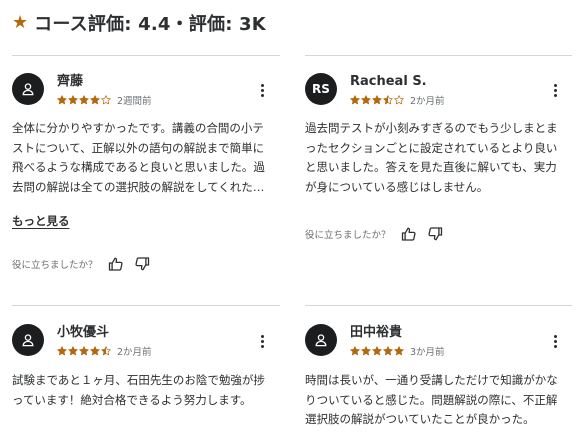 This screenshot has height=442, width=579. I want to click on reviewer-info: RS Racheal S. 2か月前, so click(375, 90).